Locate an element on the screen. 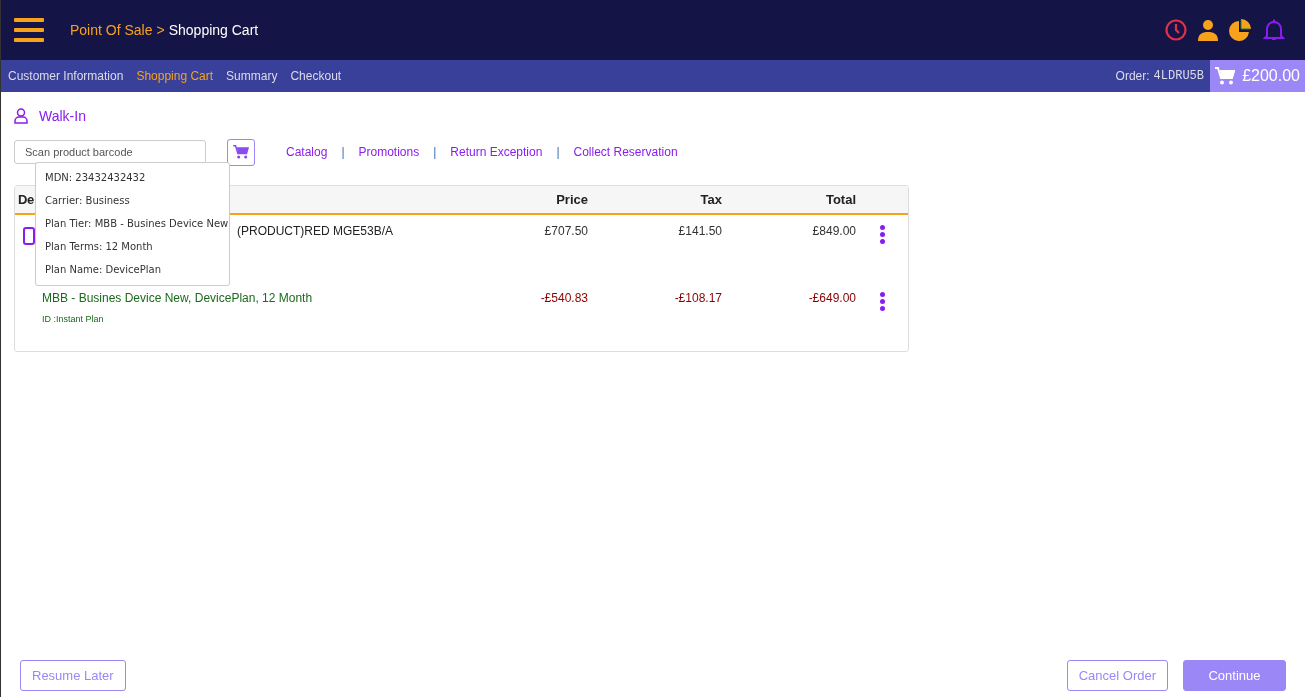 This screenshot has width=1305, height=697. breadcrumb-item: Shopping Cart is located at coordinates (213, 30).